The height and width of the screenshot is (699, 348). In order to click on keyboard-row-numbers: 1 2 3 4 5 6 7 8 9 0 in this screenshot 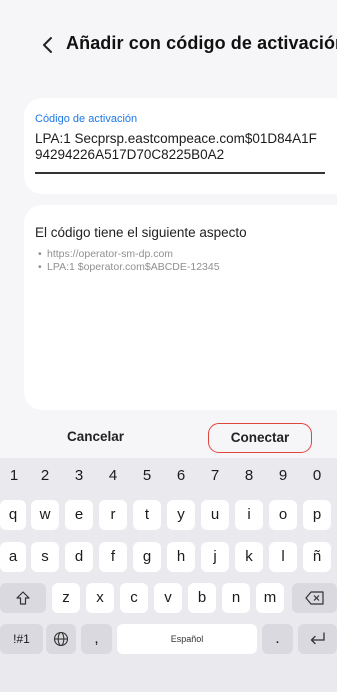, I will do `click(168, 479)`.